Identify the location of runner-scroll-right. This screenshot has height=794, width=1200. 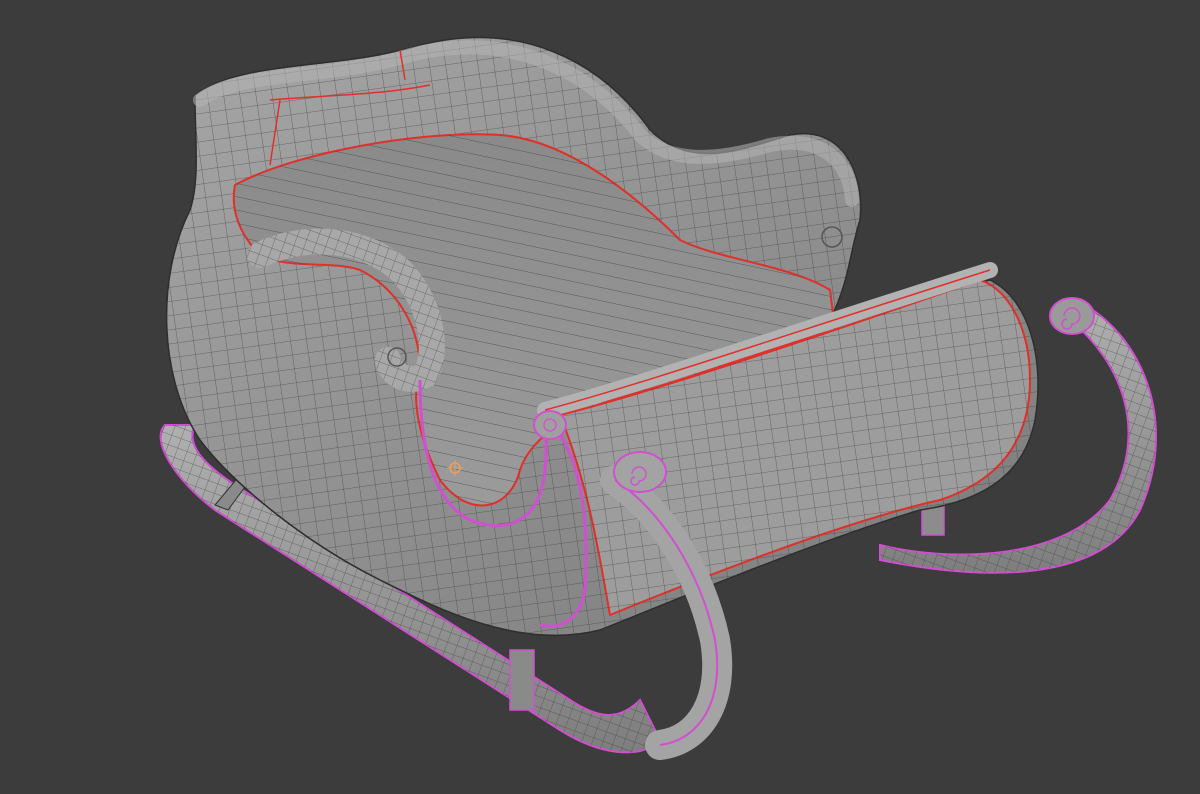
(1072, 316).